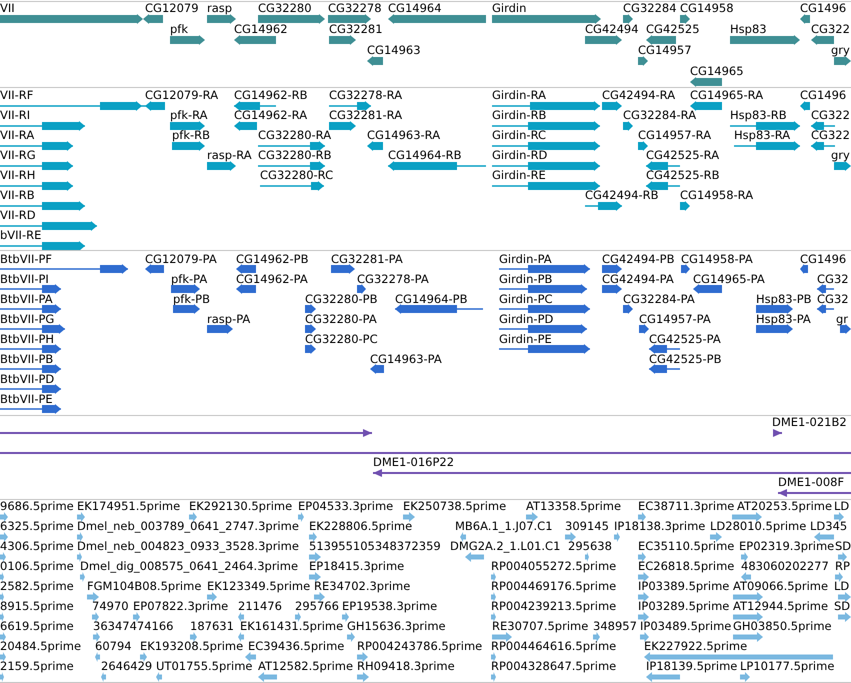 The width and height of the screenshot is (851, 683). What do you see at coordinates (787, 666) in the screenshot?
I see `feature-label: LP10177.5prime` at bounding box center [787, 666].